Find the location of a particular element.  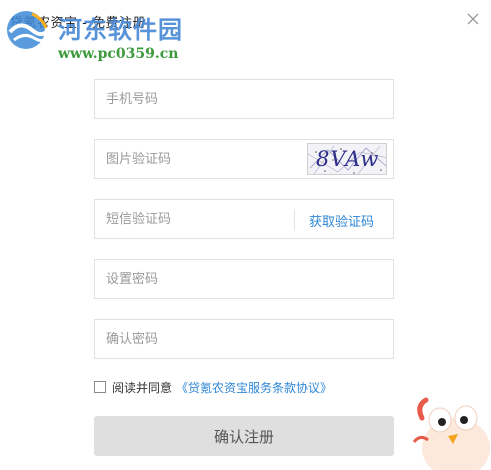

image-code-field-box: 8VAw is located at coordinates (244, 159).